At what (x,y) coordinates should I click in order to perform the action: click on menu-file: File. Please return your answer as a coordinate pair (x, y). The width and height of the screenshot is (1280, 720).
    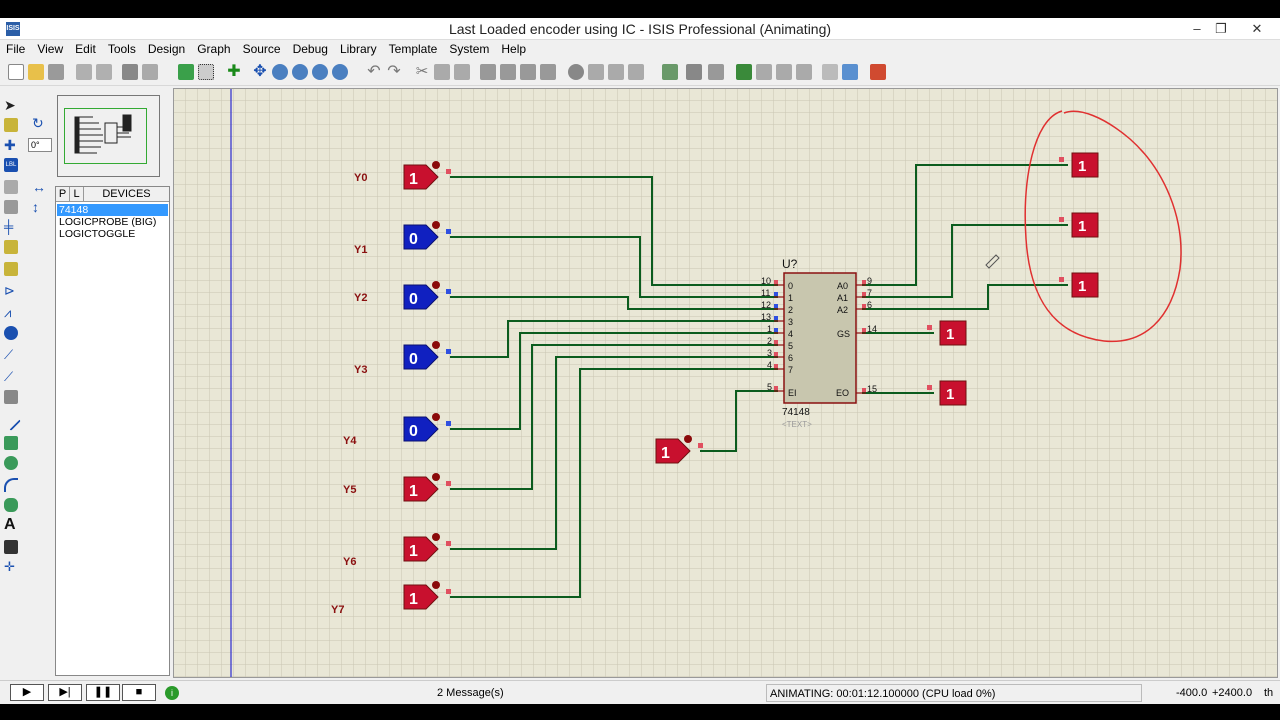
    Looking at the image, I should click on (15, 48).